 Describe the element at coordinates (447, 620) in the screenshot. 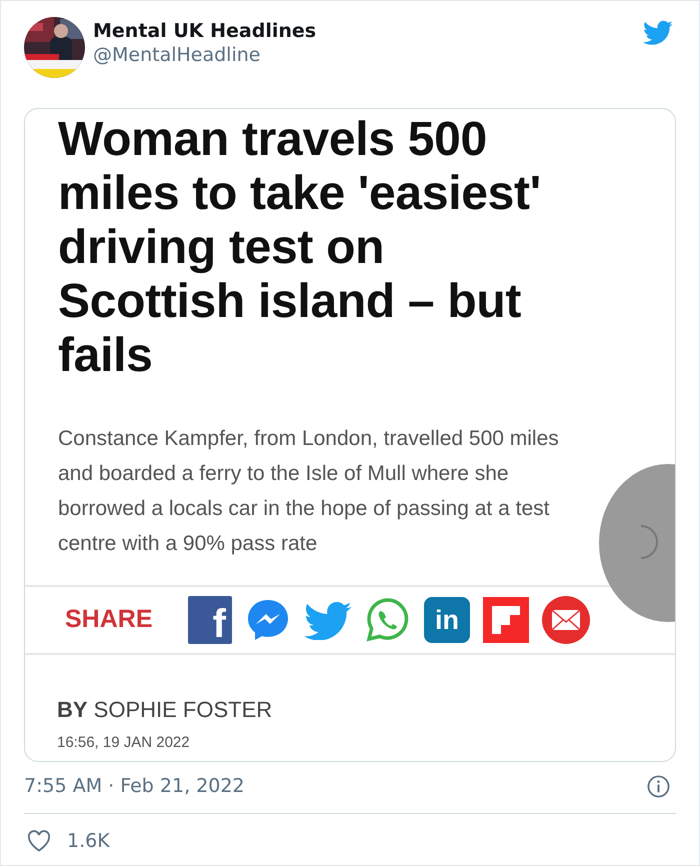

I see `linkedin-icon: in` at that location.